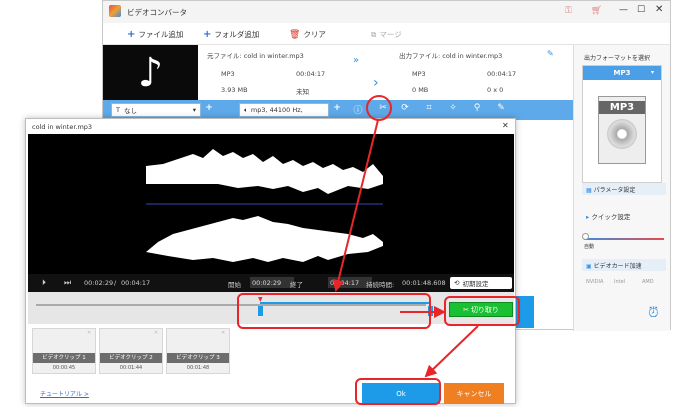 This screenshot has height=407, width=700. What do you see at coordinates (405, 248) in the screenshot?
I see `annotation-arrows` at bounding box center [405, 248].